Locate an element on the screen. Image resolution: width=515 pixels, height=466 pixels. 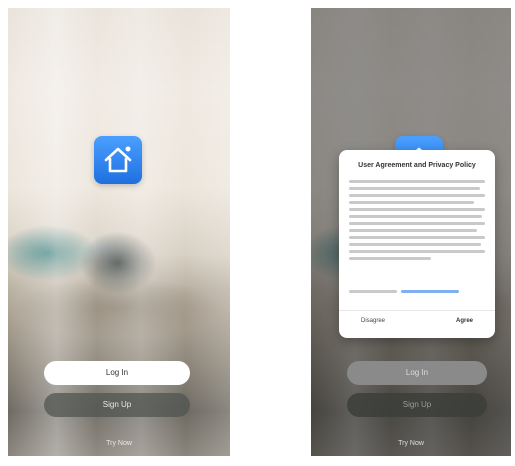
policy-links is located at coordinates (404, 292).